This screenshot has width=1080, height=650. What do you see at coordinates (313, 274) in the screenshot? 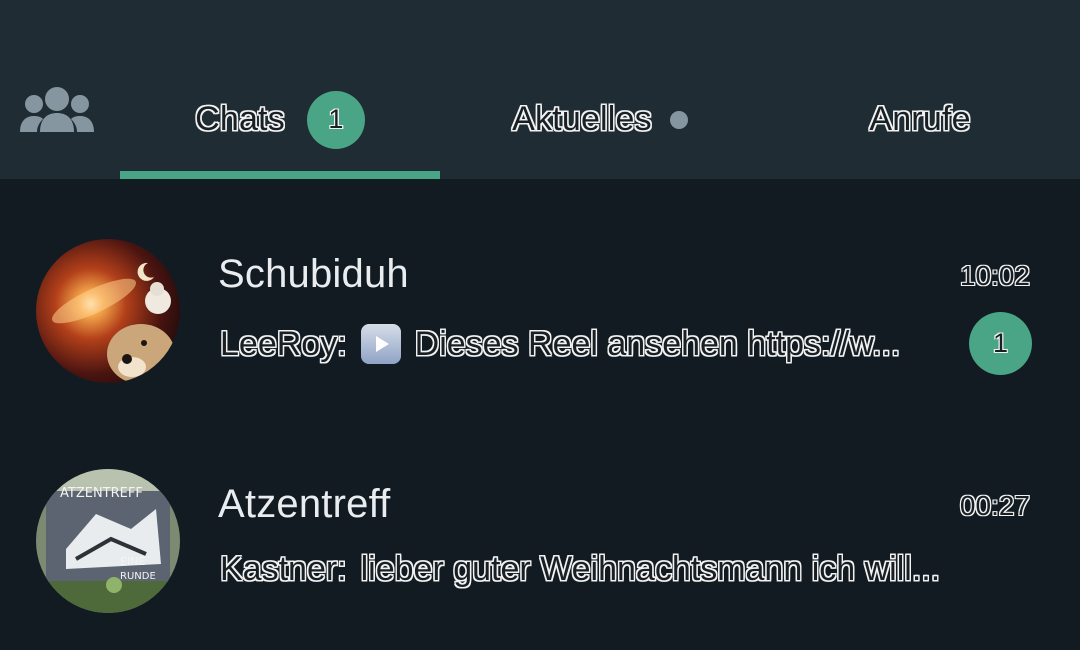
I see `chat-name: Schubiduh` at bounding box center [313, 274].